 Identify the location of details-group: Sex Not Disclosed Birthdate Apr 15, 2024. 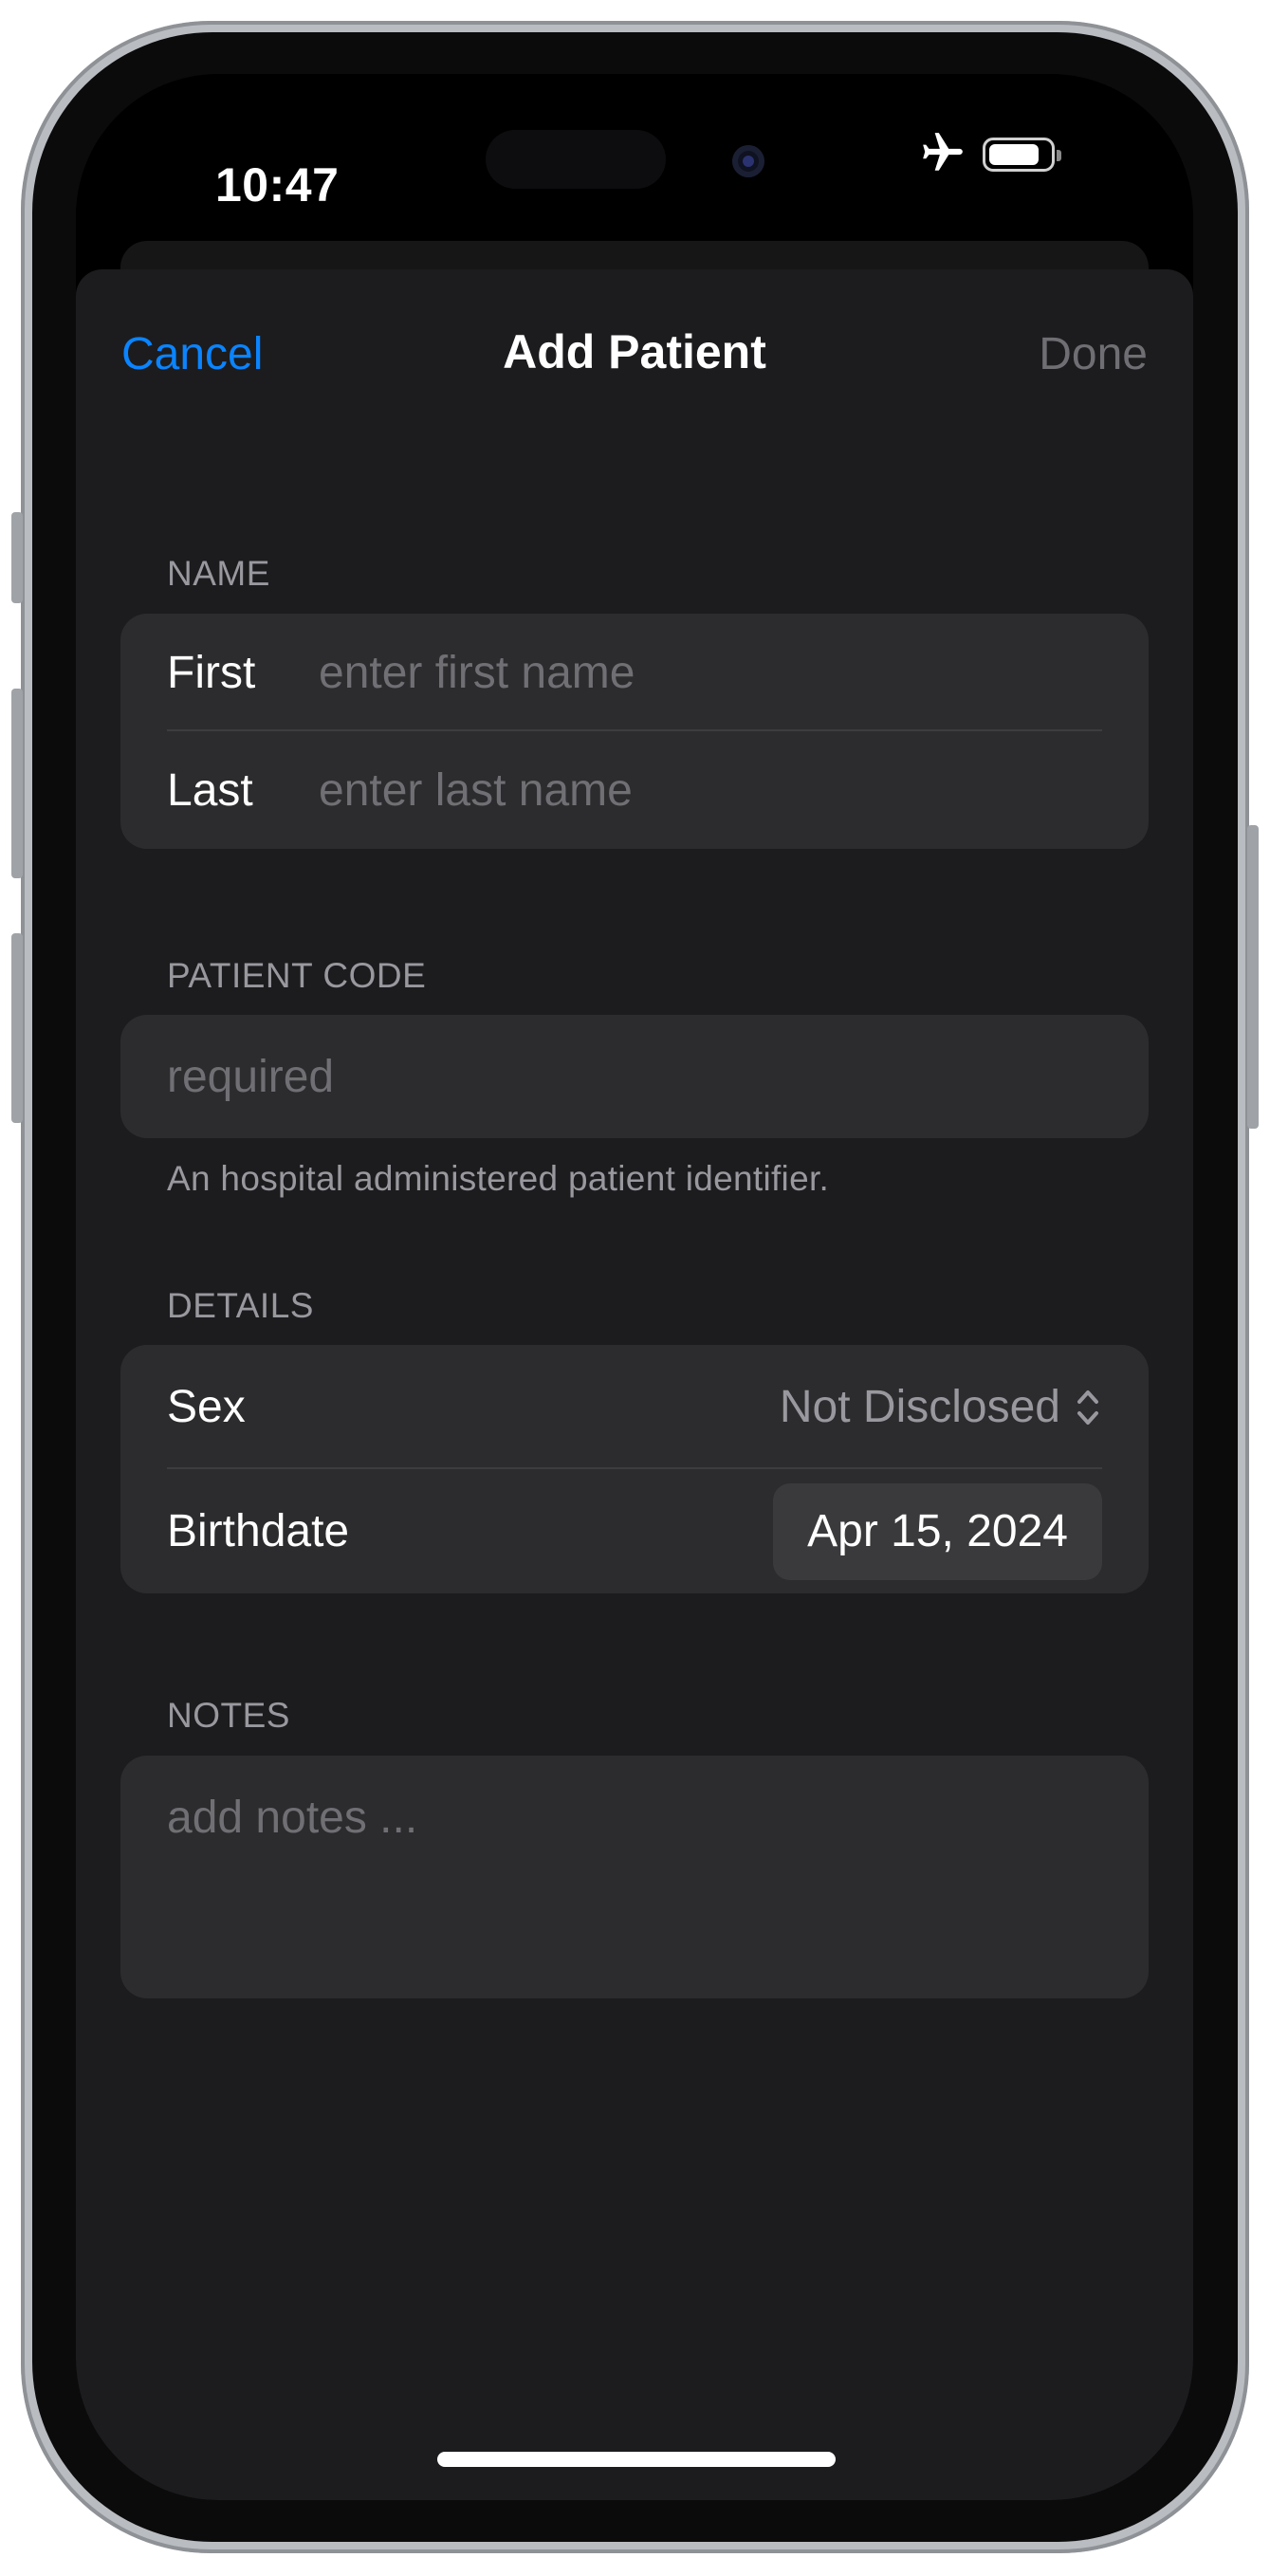
(634, 1469).